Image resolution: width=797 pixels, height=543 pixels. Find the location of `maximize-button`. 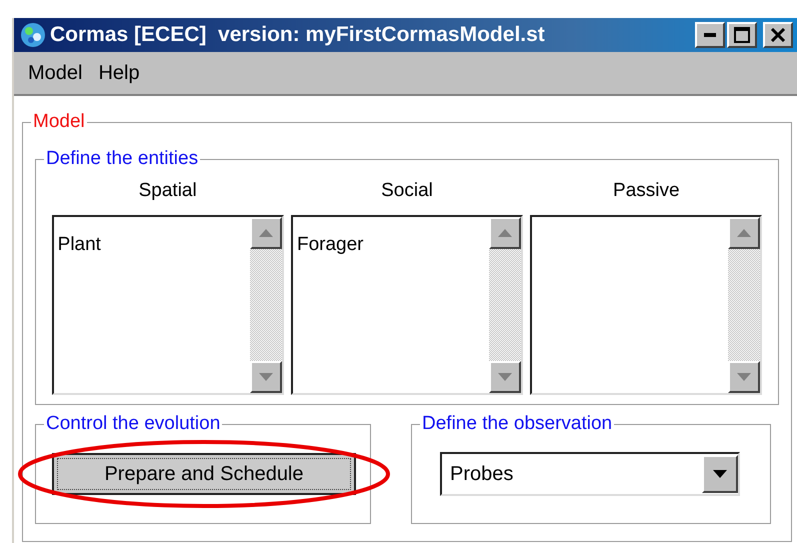

maximize-button is located at coordinates (742, 35).